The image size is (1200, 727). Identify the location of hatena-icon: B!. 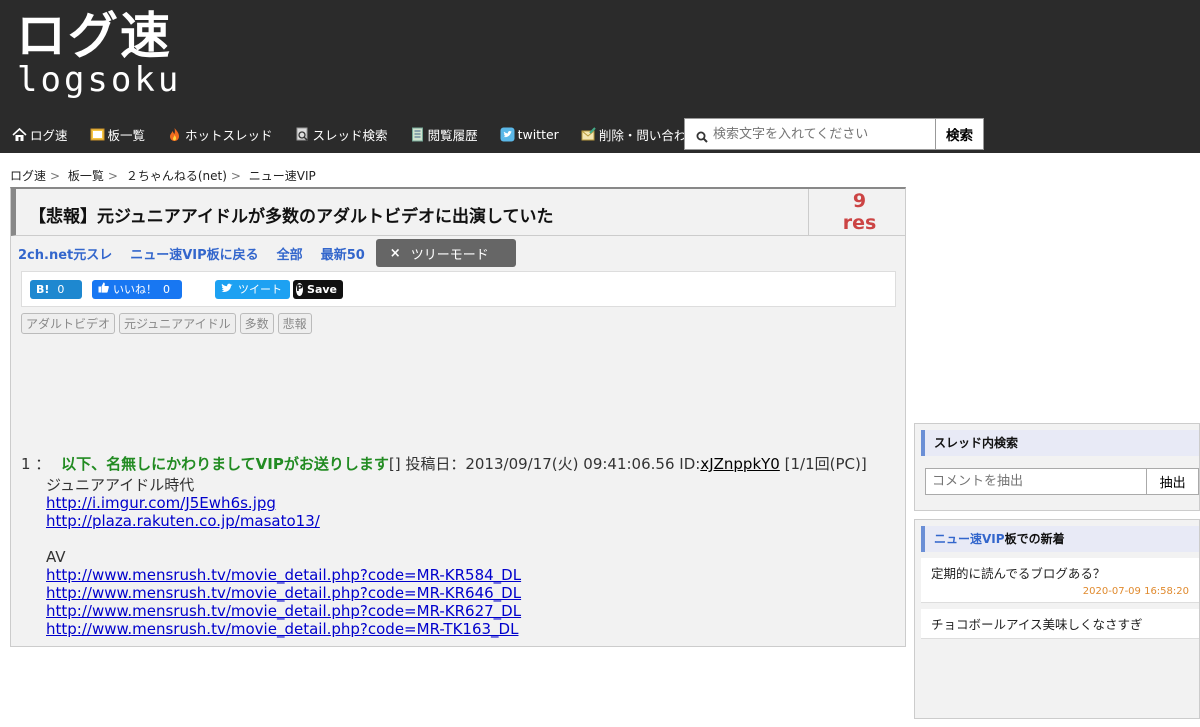
(43, 289).